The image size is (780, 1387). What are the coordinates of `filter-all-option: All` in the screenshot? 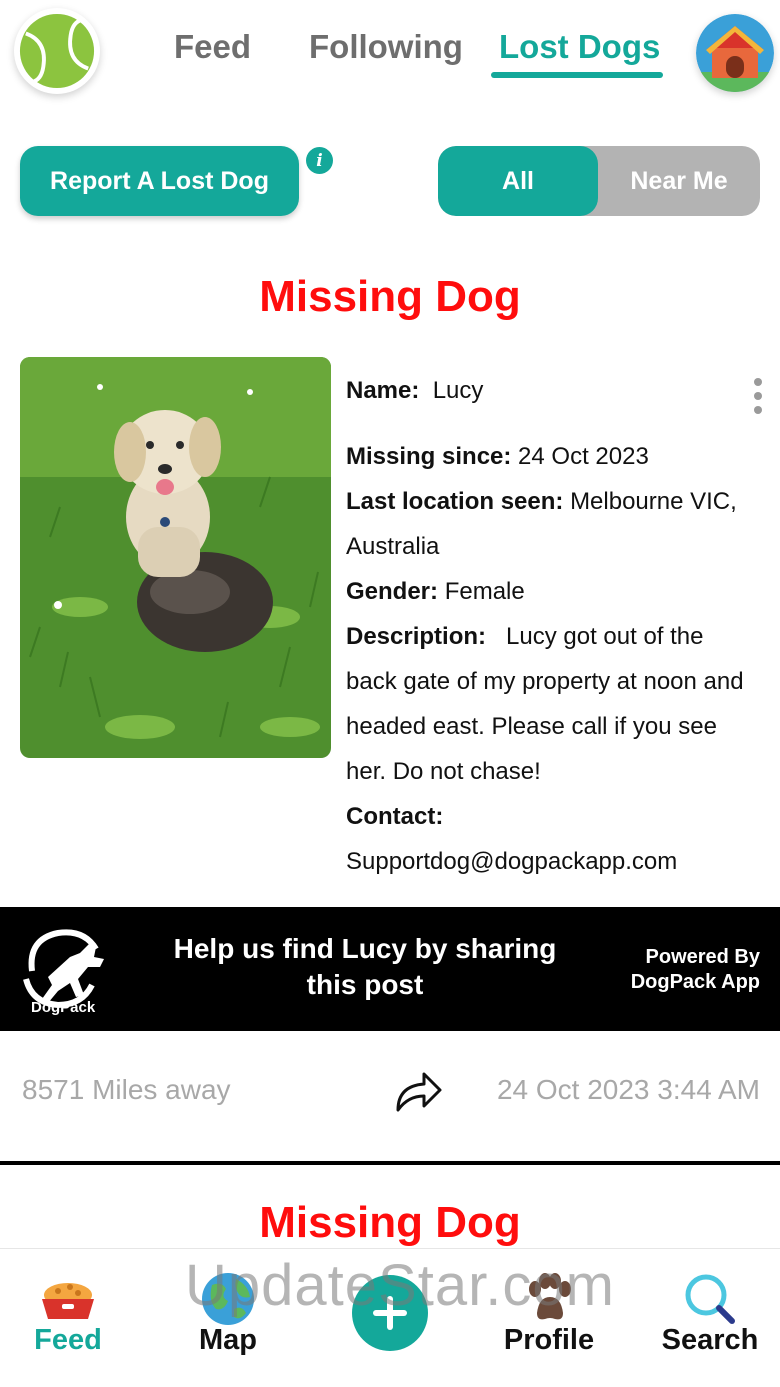 It's located at (518, 181).